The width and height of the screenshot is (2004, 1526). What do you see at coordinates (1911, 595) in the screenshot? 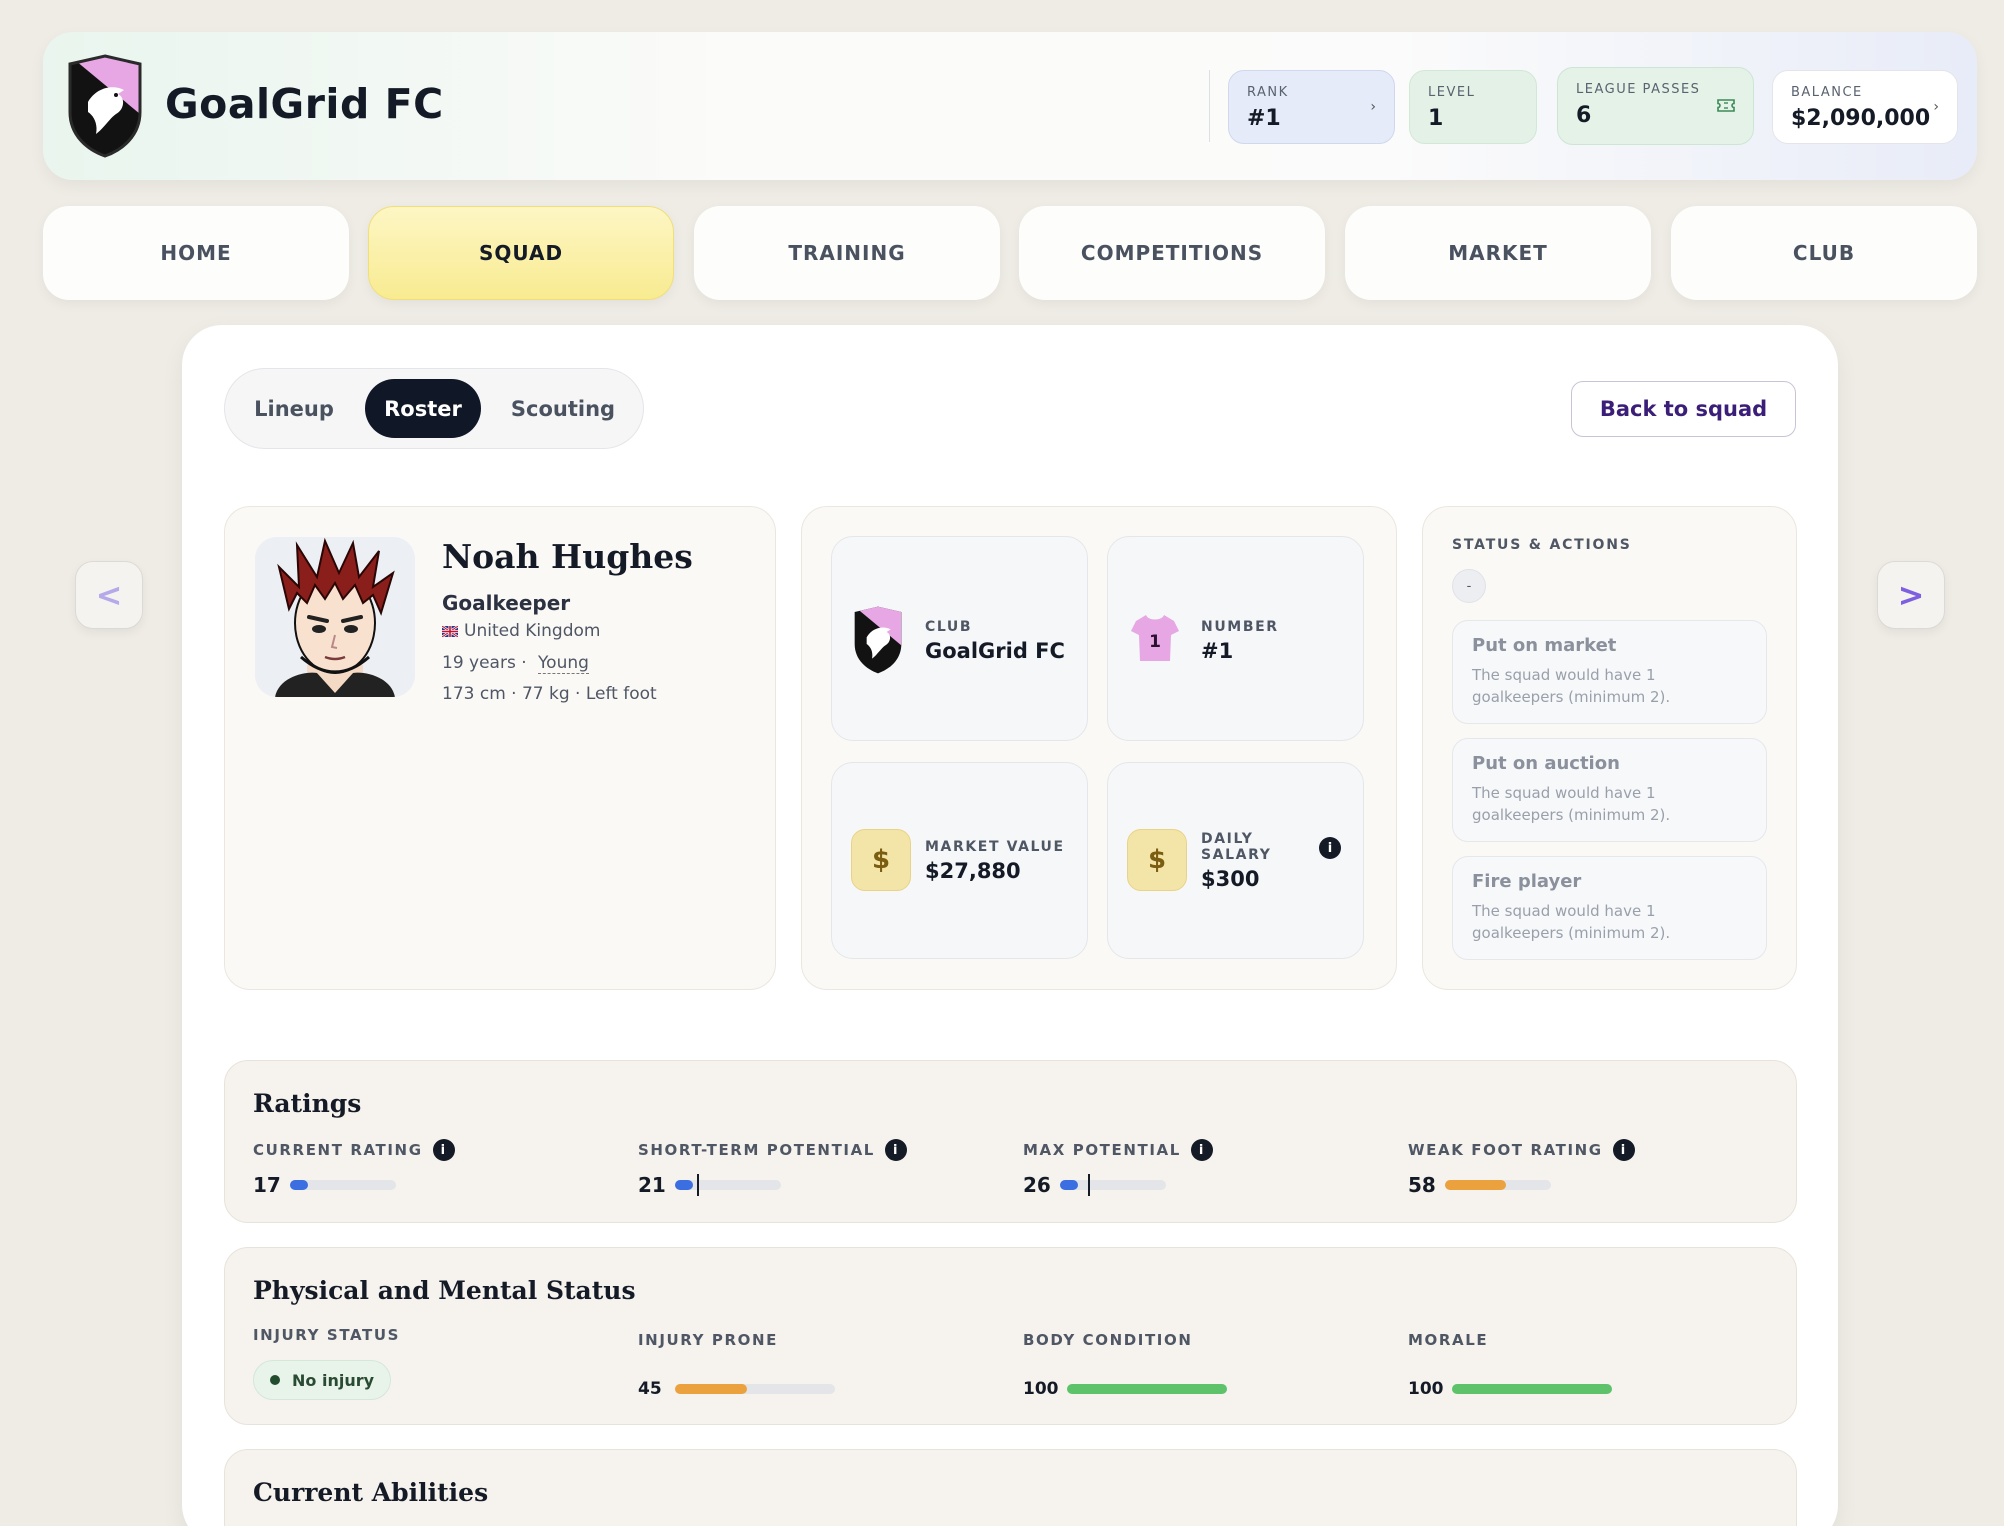
I see `next-player-button: >` at bounding box center [1911, 595].